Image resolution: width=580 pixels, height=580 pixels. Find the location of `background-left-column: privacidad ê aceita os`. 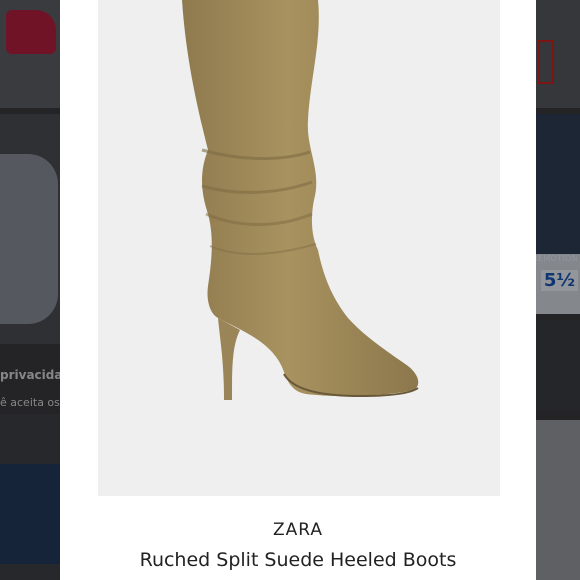

background-left-column: privacidad ê aceita os is located at coordinates (31, 290).